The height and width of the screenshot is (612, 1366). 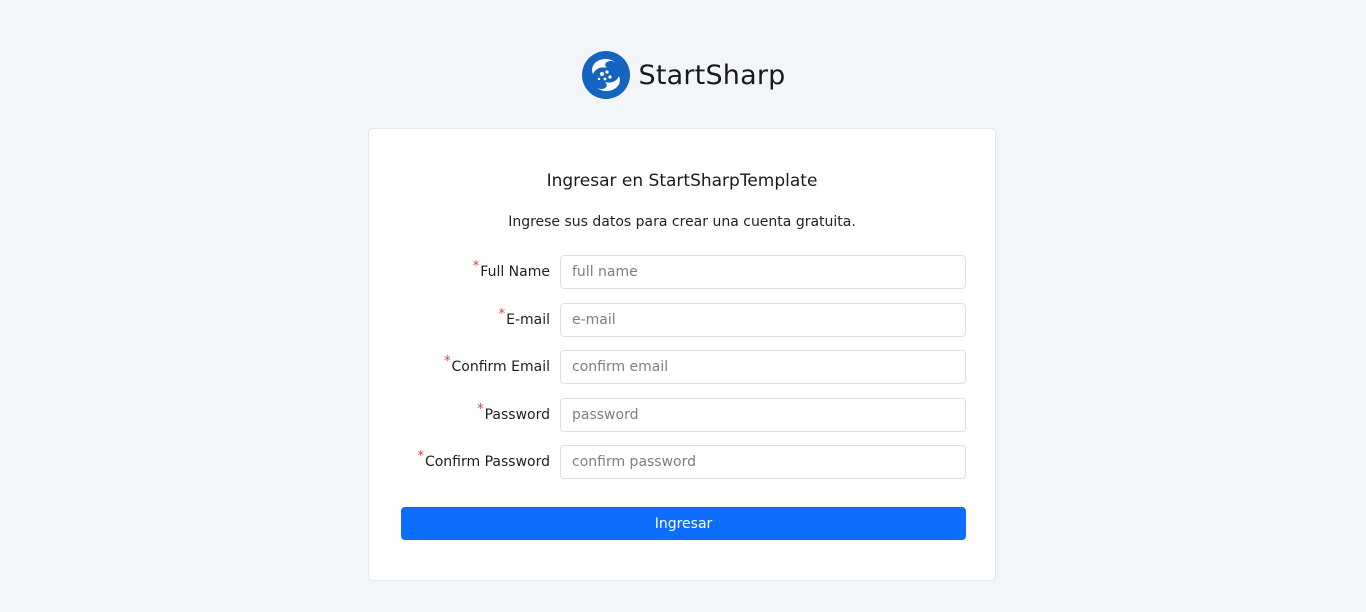 I want to click on confirm-password-input, so click(x=763, y=462).